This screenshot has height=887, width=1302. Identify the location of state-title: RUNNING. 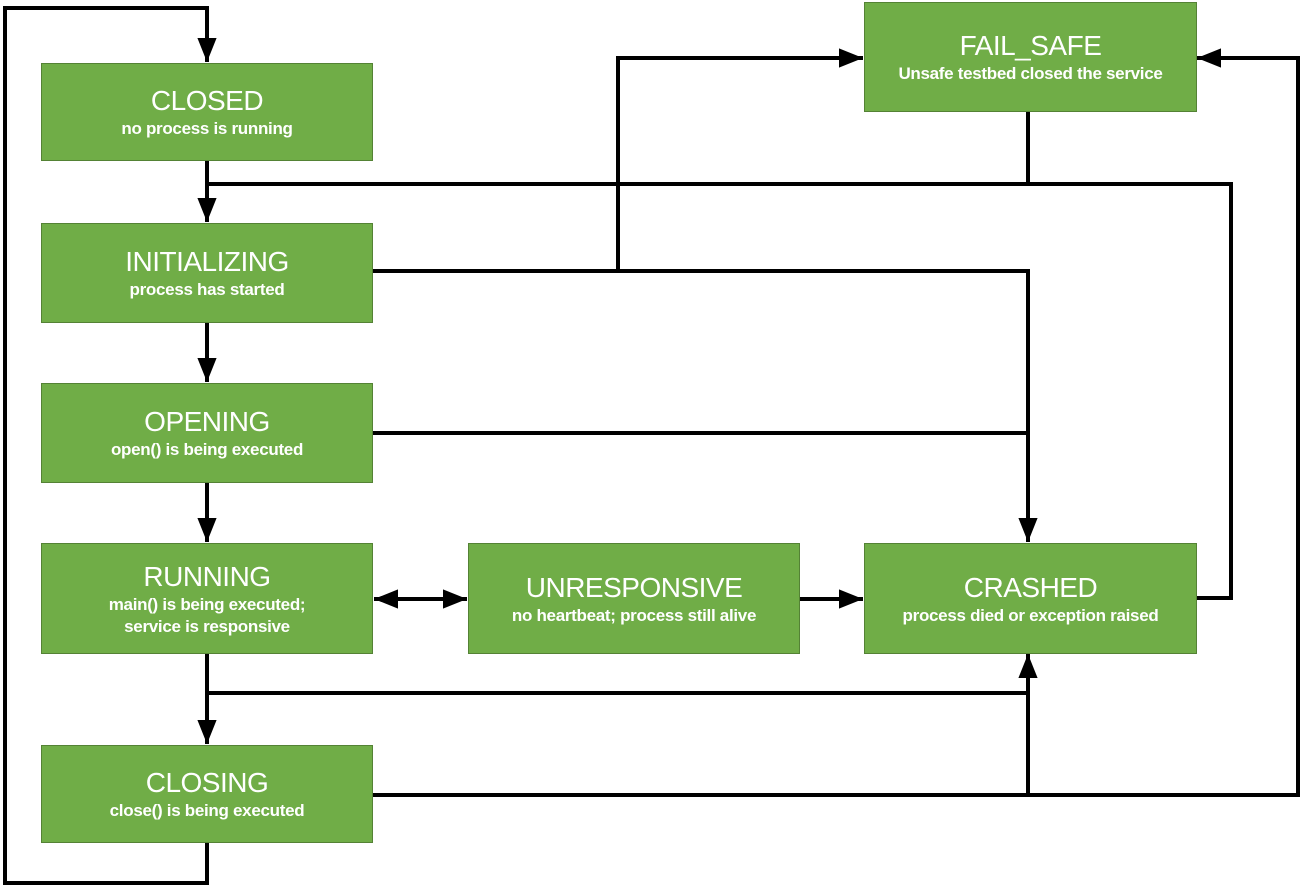
(207, 576).